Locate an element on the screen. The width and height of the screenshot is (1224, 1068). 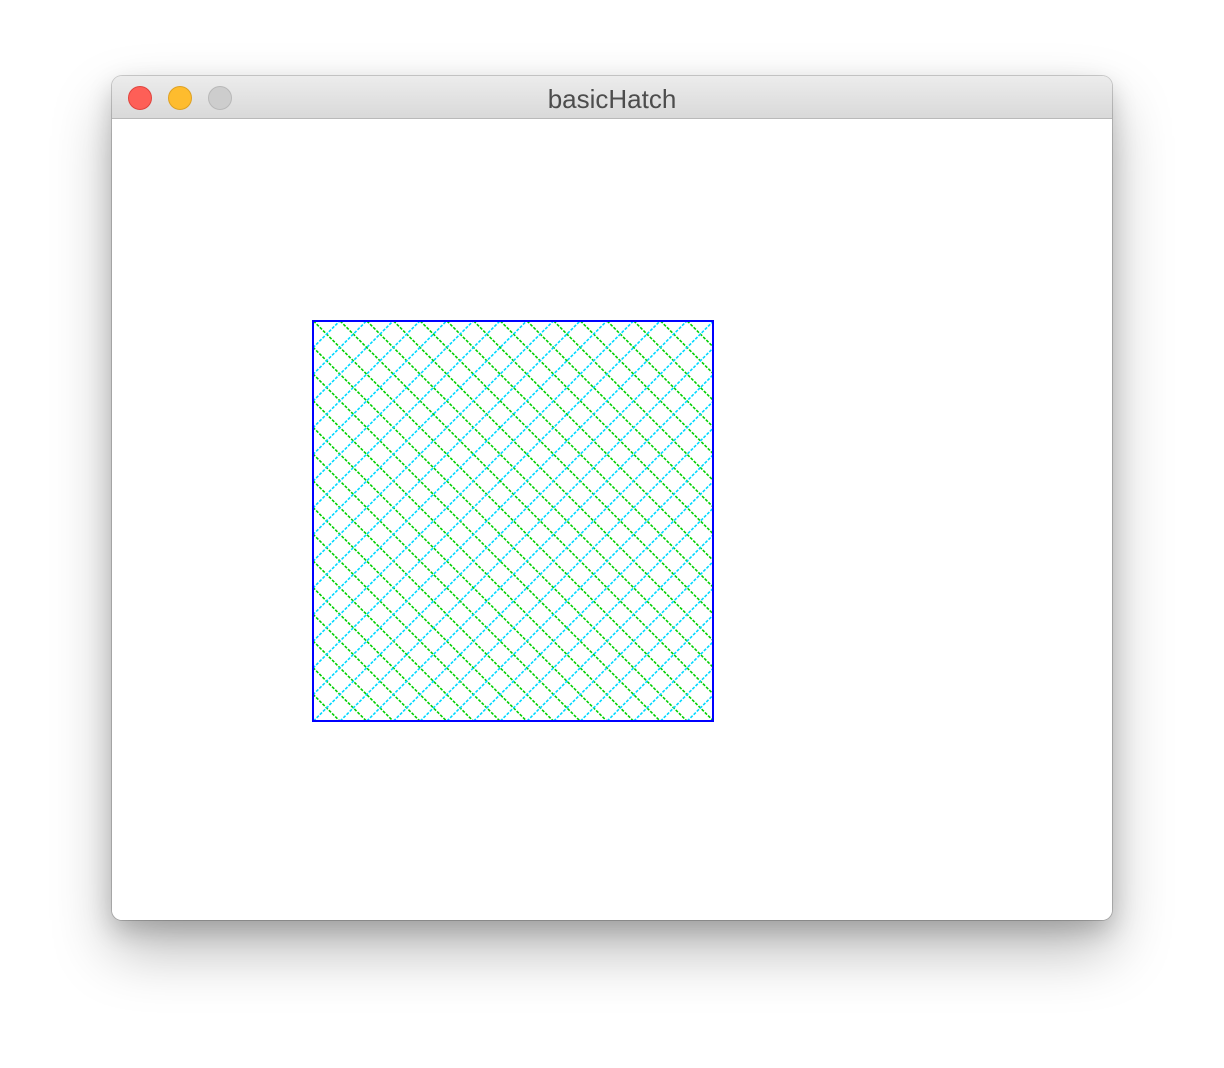
square-outline is located at coordinates (513, 521).